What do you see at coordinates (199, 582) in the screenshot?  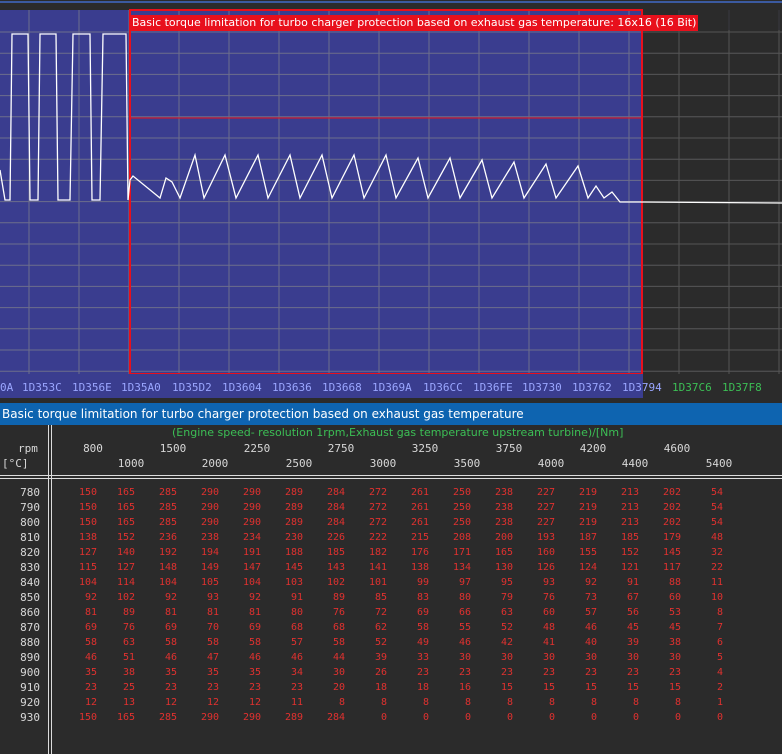 I see `table-cell: 105` at bounding box center [199, 582].